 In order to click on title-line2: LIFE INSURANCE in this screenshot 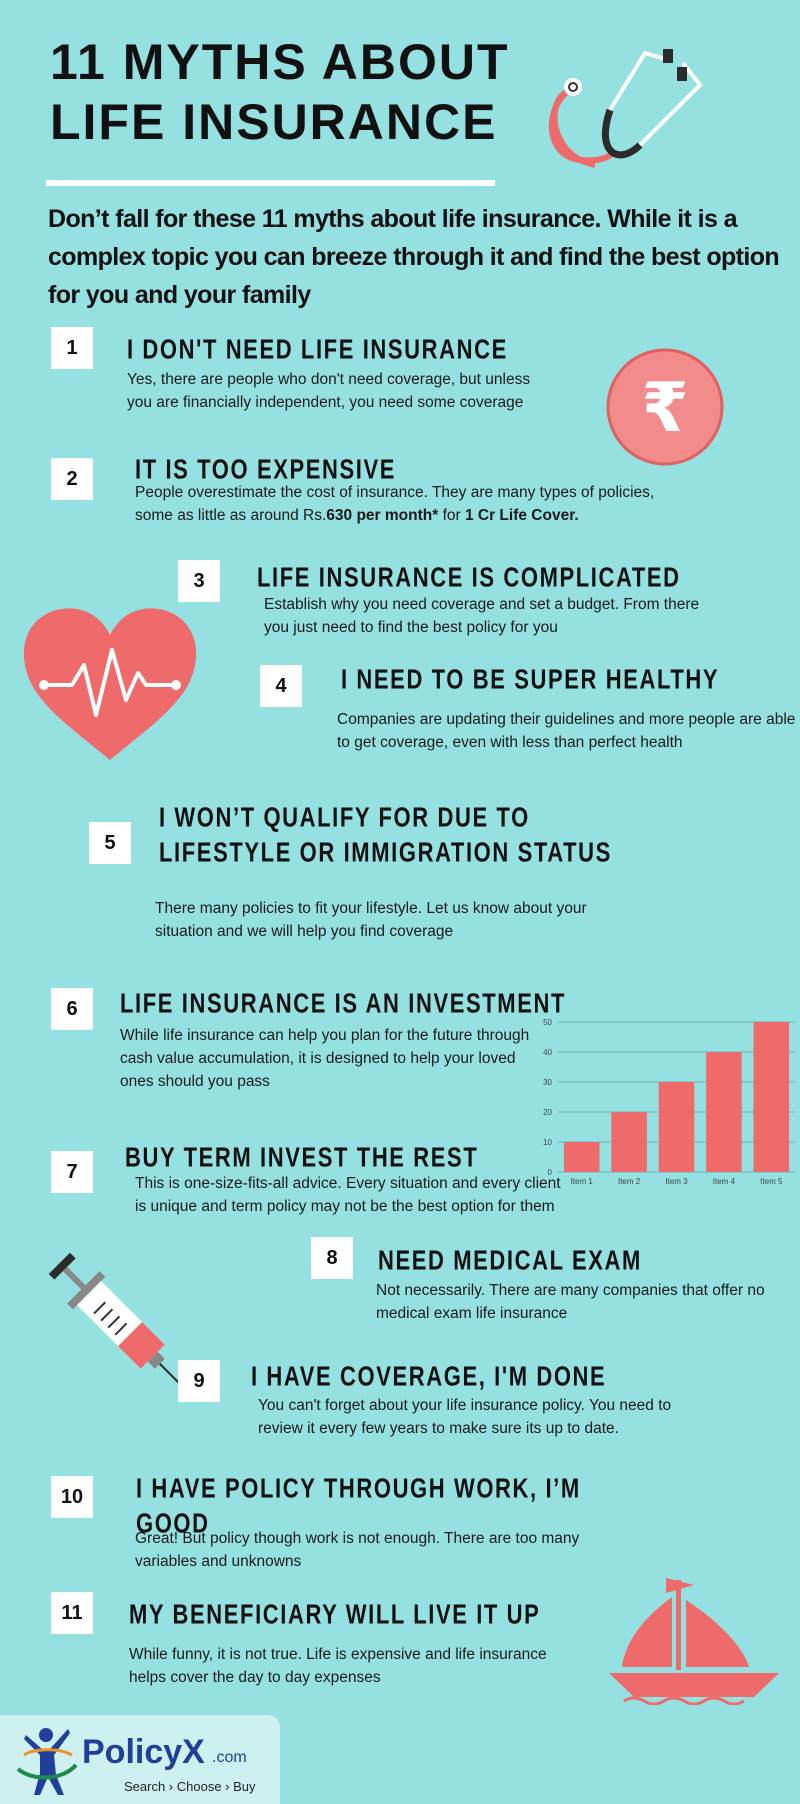, I will do `click(274, 122)`.